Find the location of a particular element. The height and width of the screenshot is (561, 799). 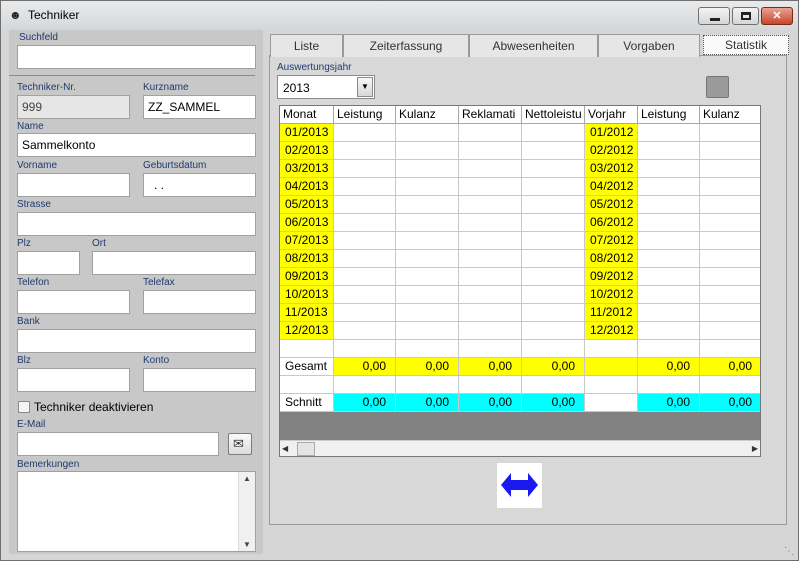

konto-input is located at coordinates (199, 380).